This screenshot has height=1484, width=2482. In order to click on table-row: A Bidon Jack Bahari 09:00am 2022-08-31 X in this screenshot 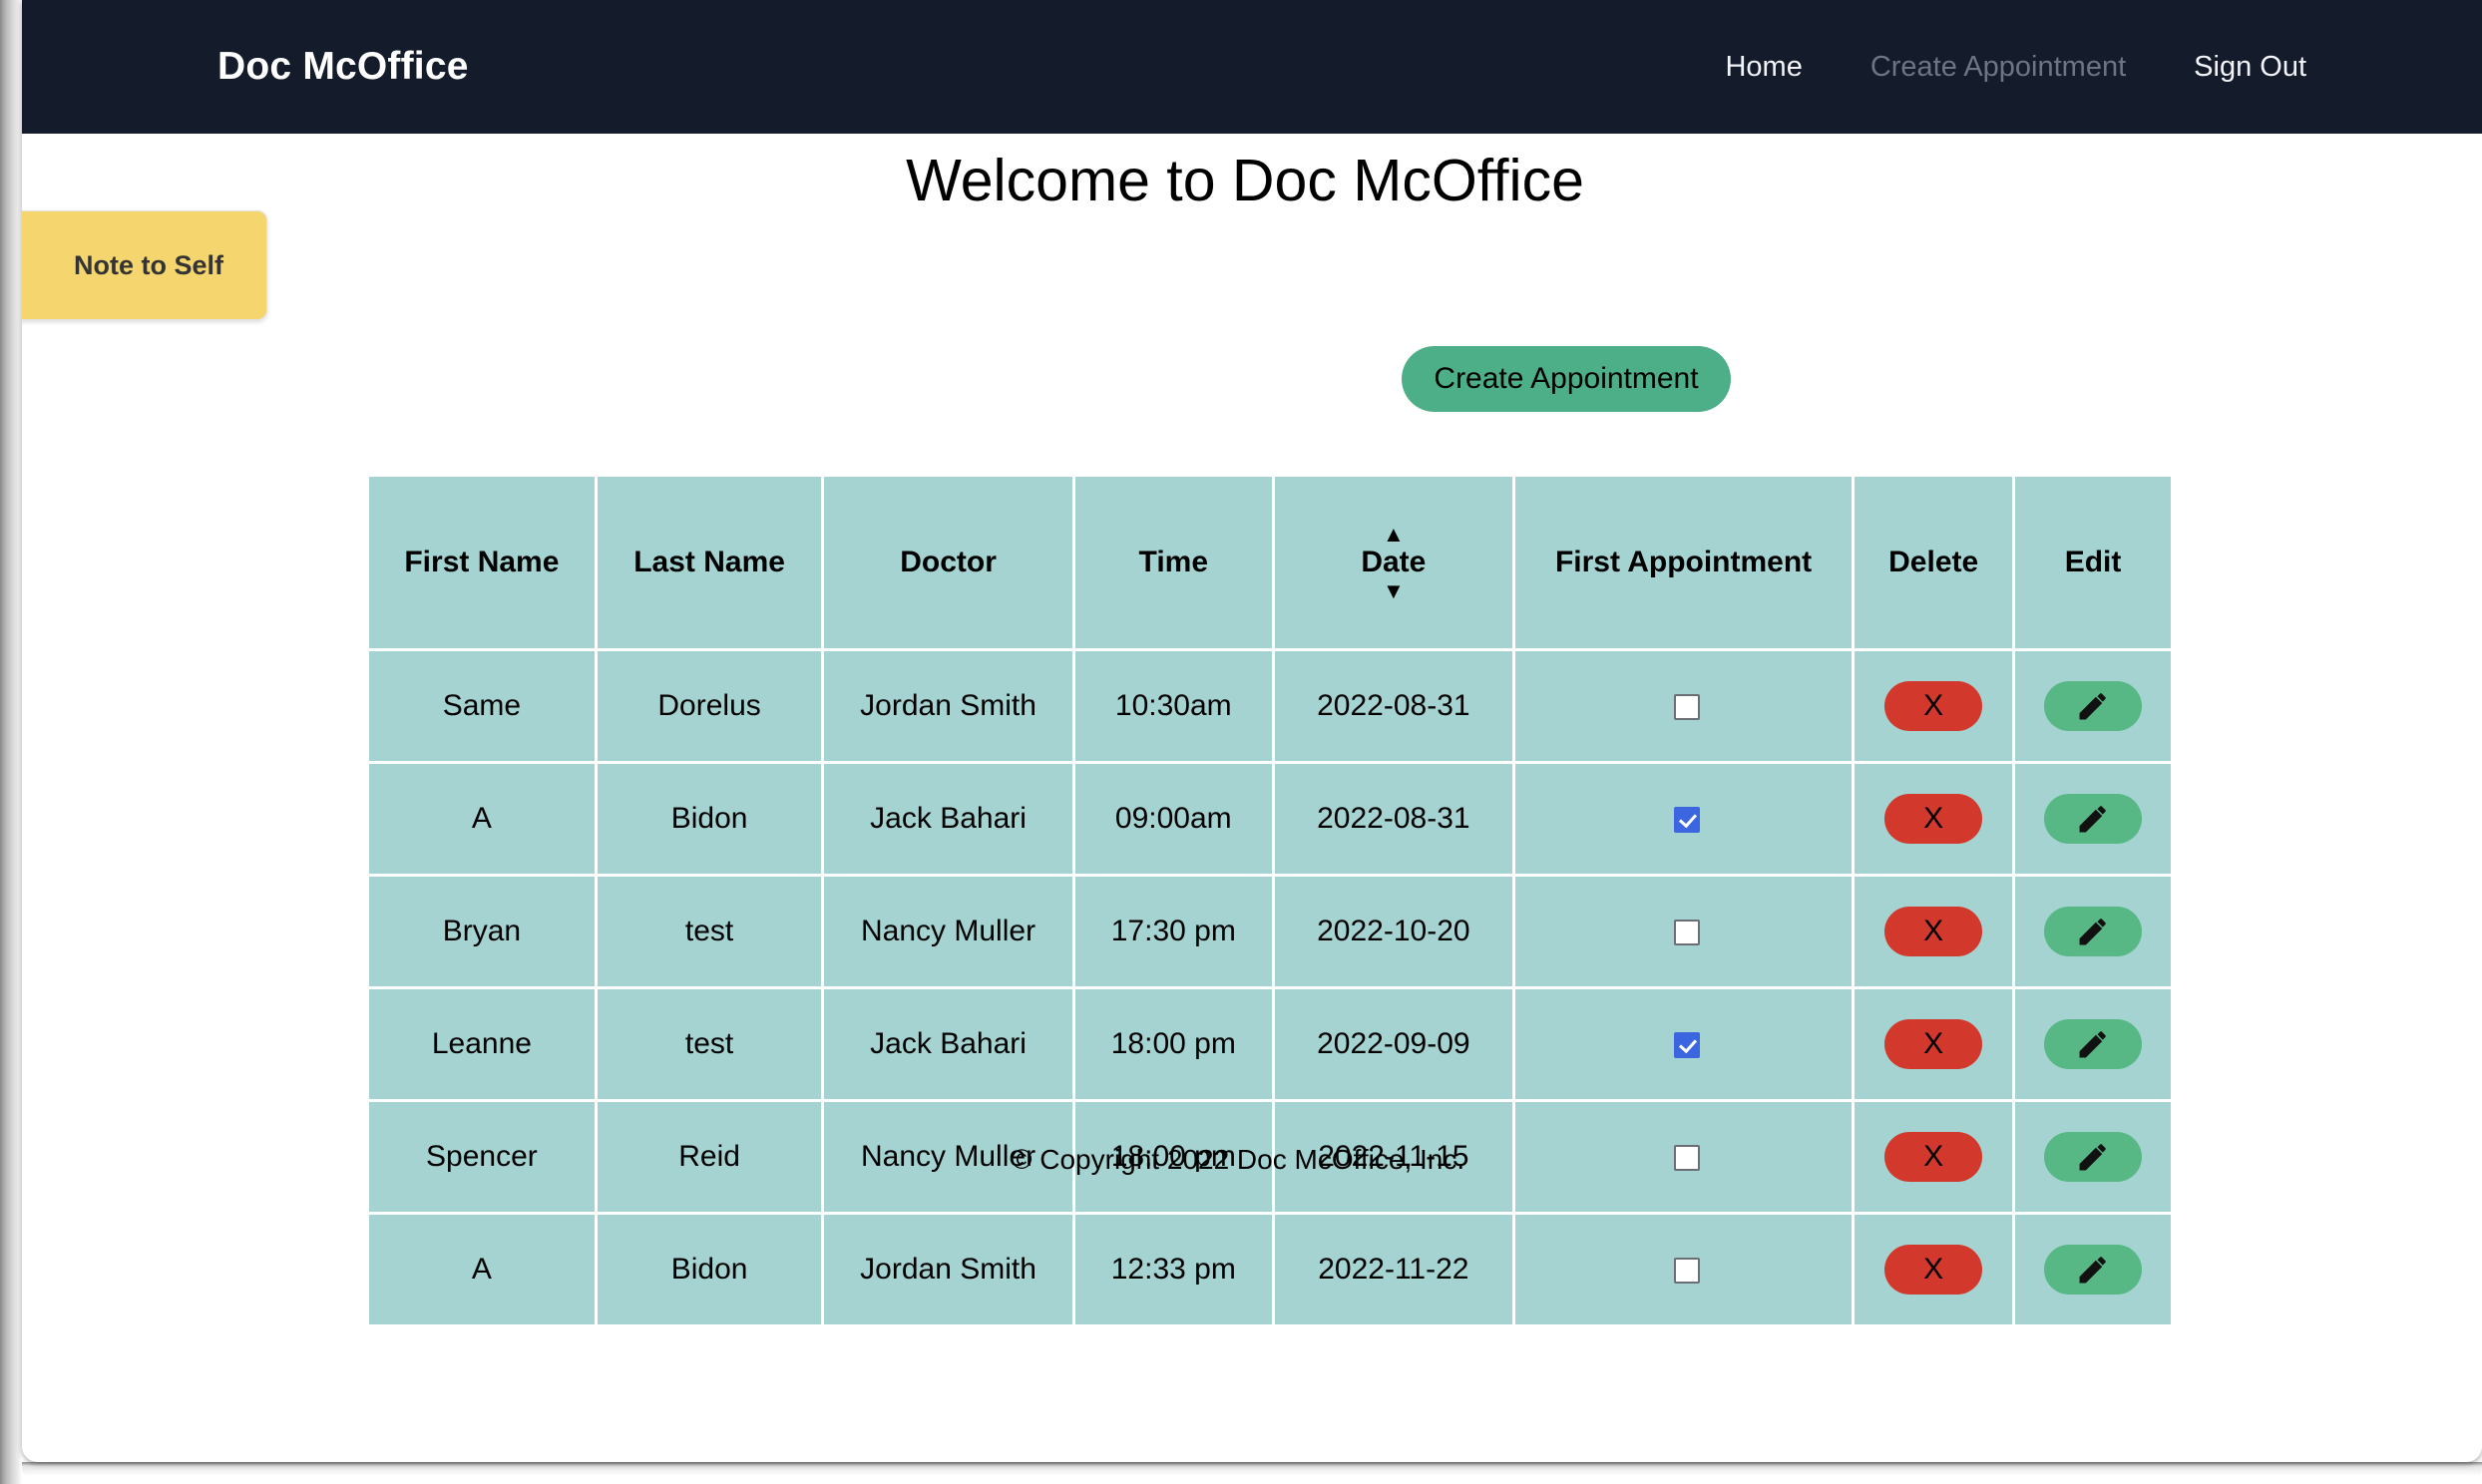, I will do `click(1270, 819)`.